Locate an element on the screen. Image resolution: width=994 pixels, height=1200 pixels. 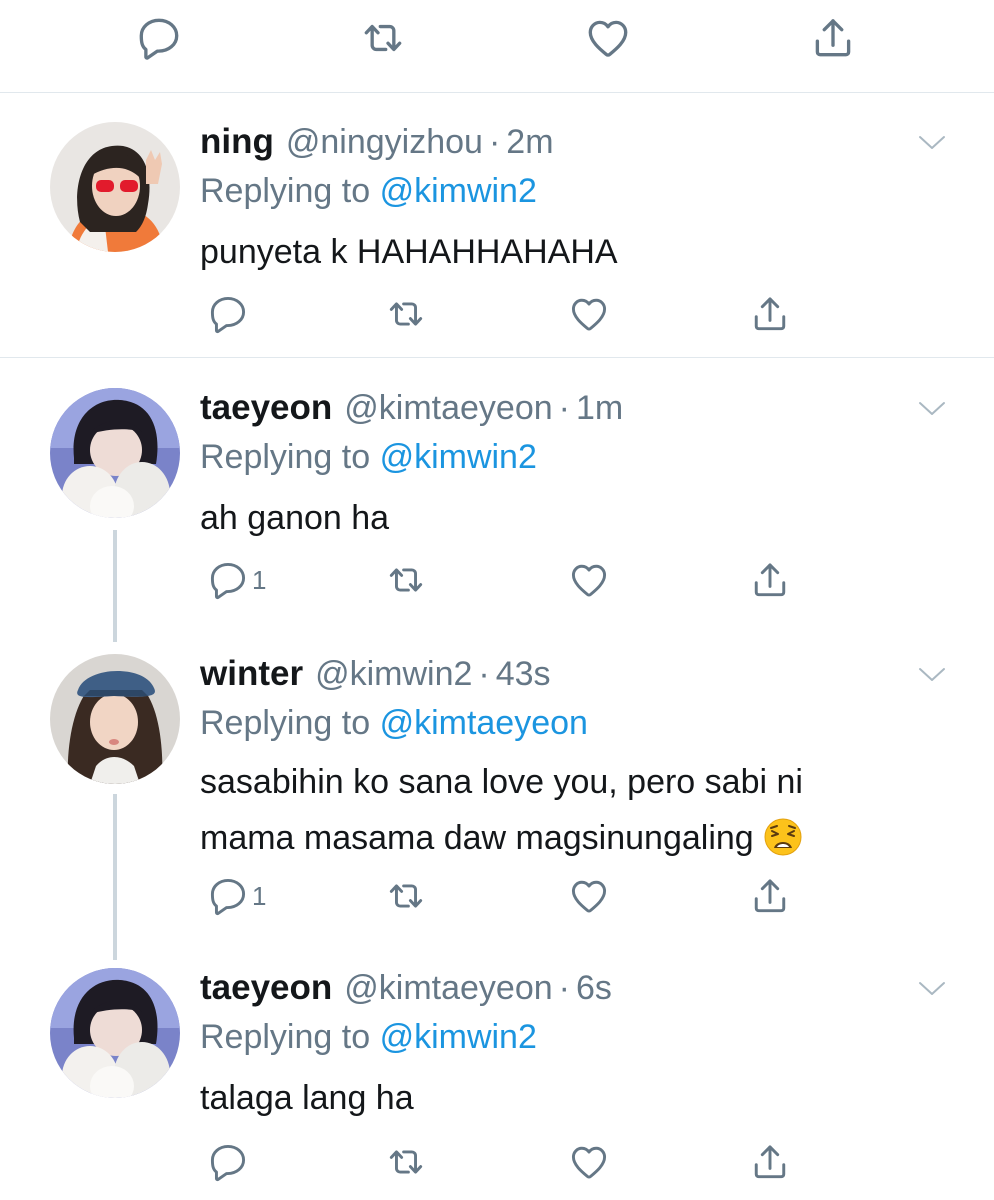
tweet-header: taeyeon @kimtaeyeon · 1m is located at coordinates (411, 412).